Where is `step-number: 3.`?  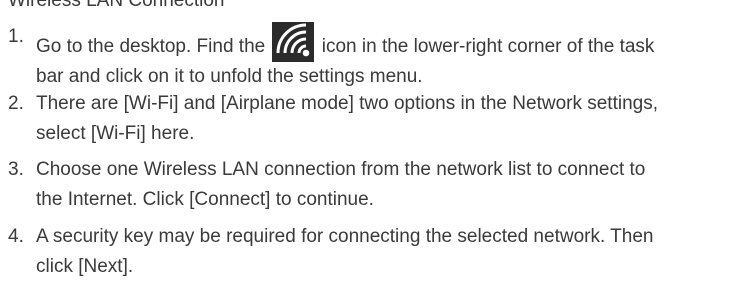
step-number: 3. is located at coordinates (16, 169).